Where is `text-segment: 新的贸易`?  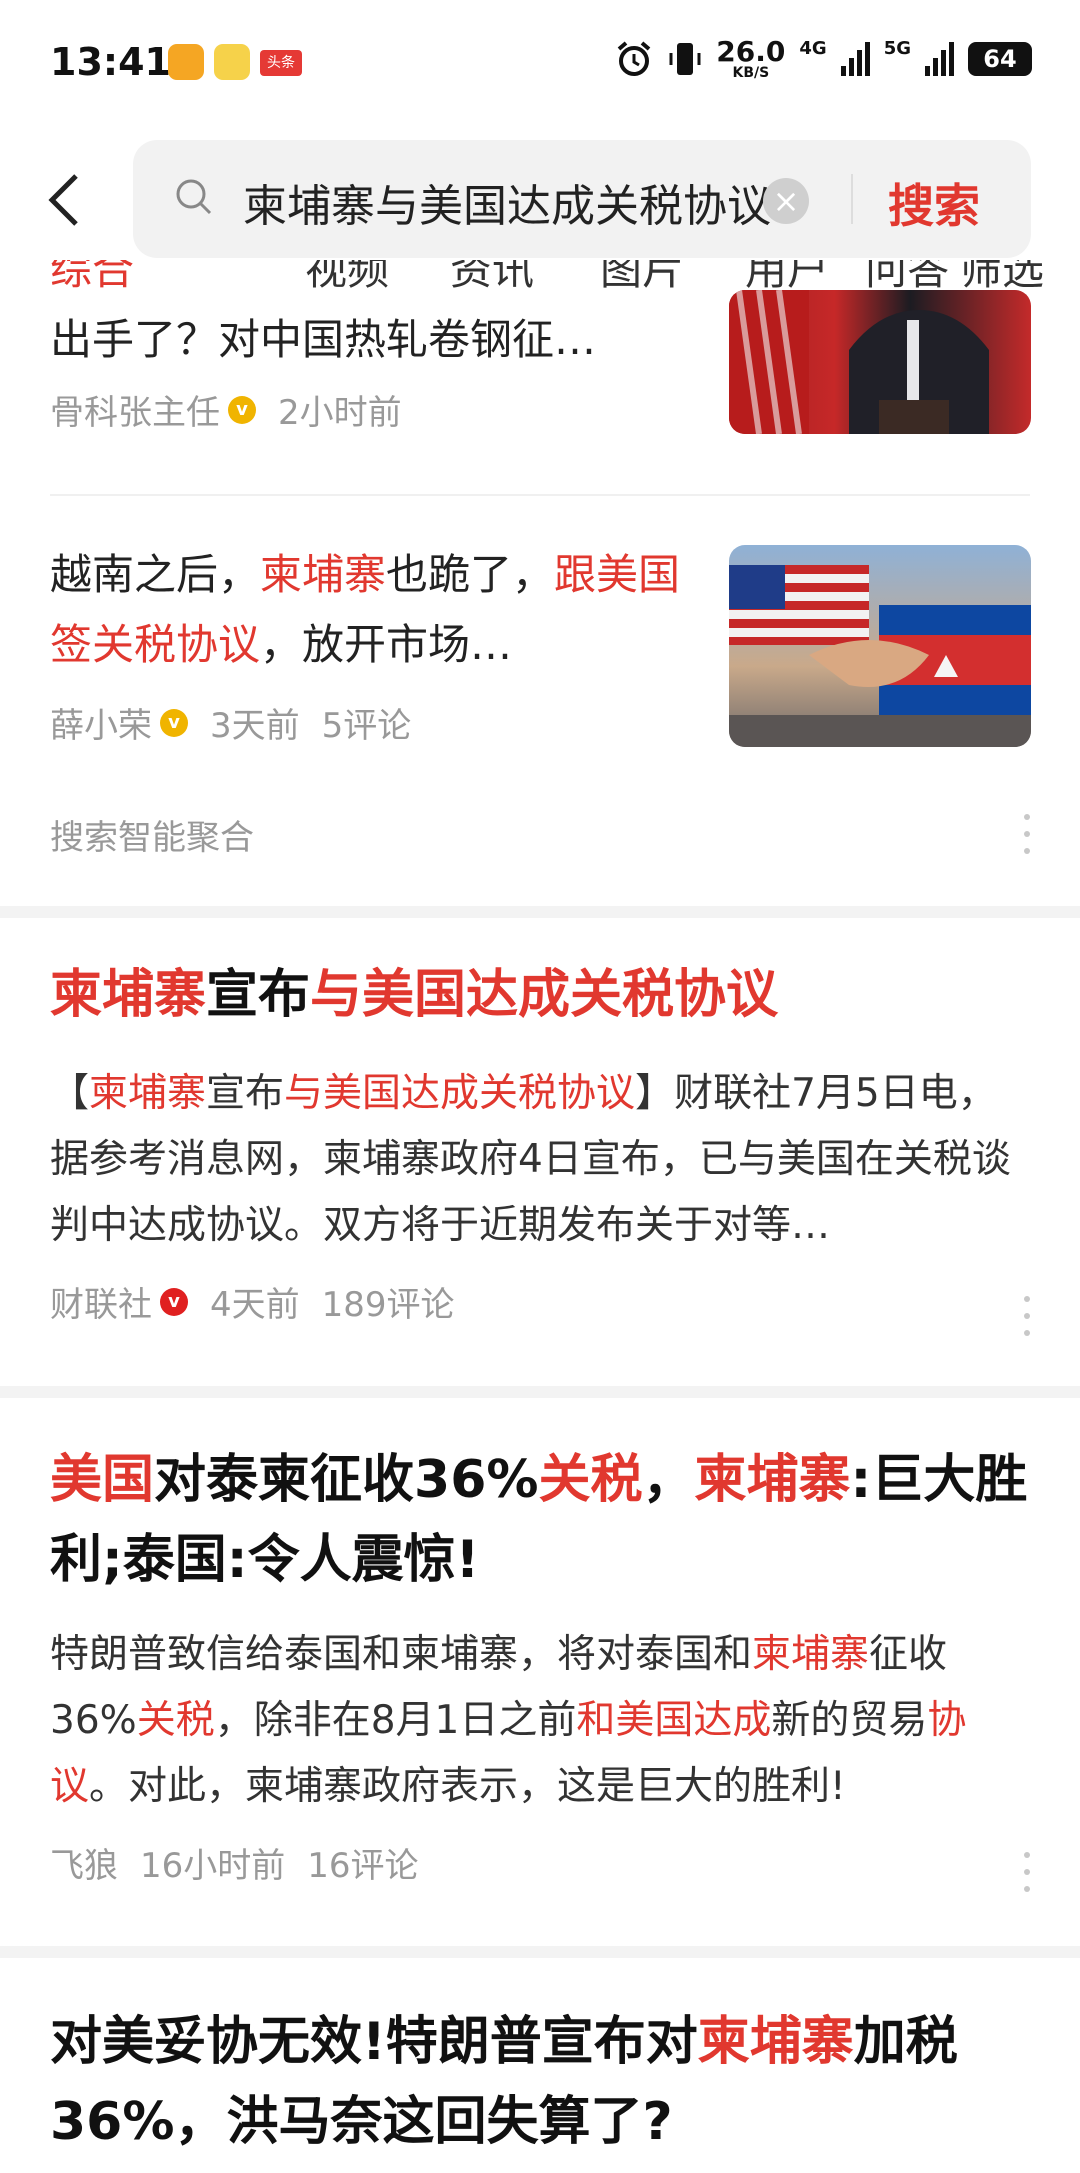 text-segment: 新的贸易 is located at coordinates (849, 1720).